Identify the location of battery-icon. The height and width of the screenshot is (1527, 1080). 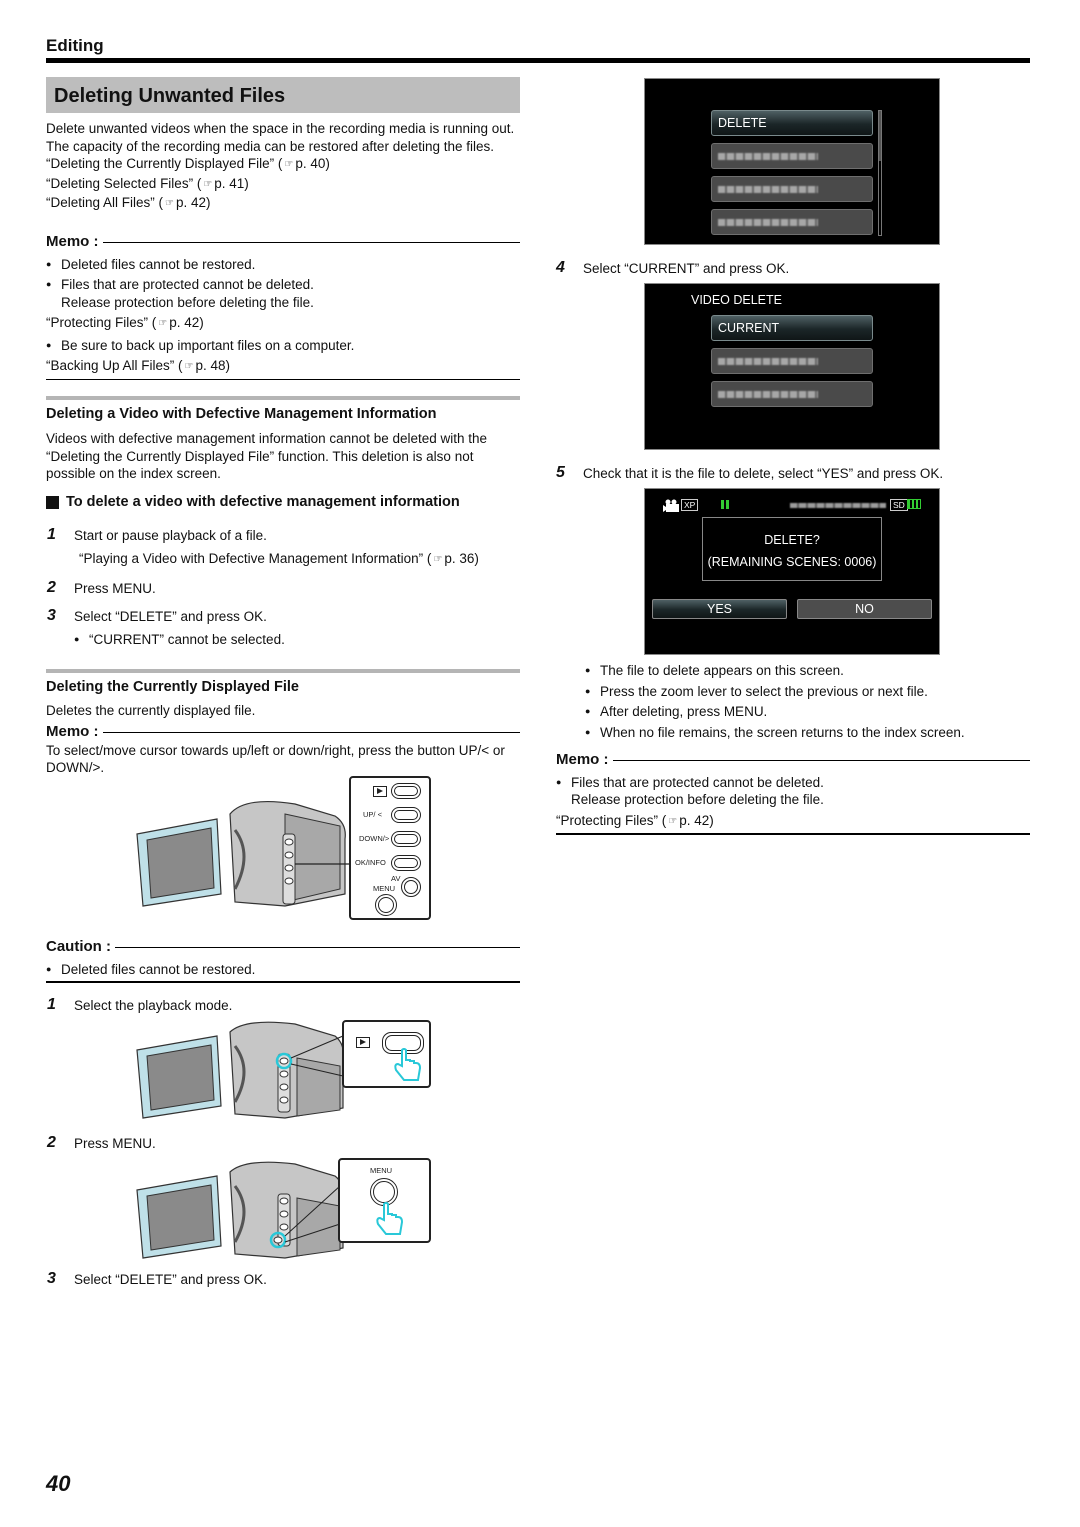
(914, 504).